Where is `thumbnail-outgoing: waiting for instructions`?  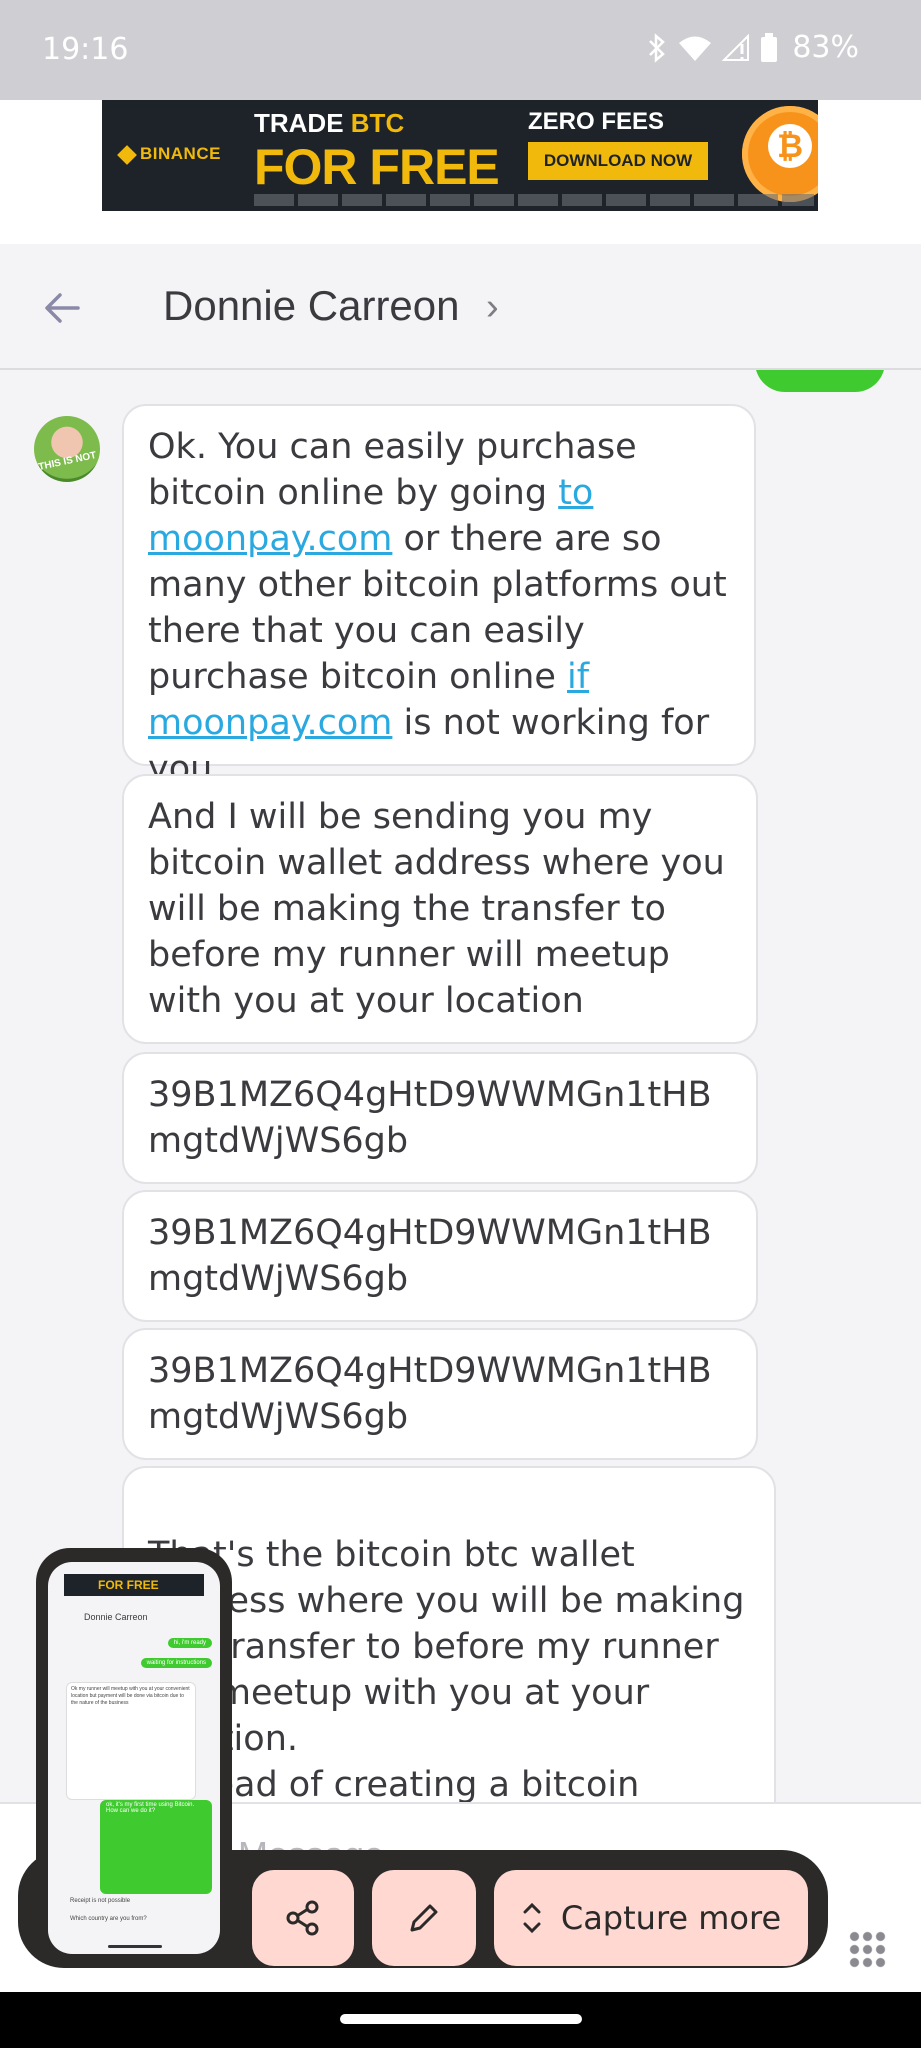
thumbnail-outgoing: waiting for instructions is located at coordinates (176, 1663).